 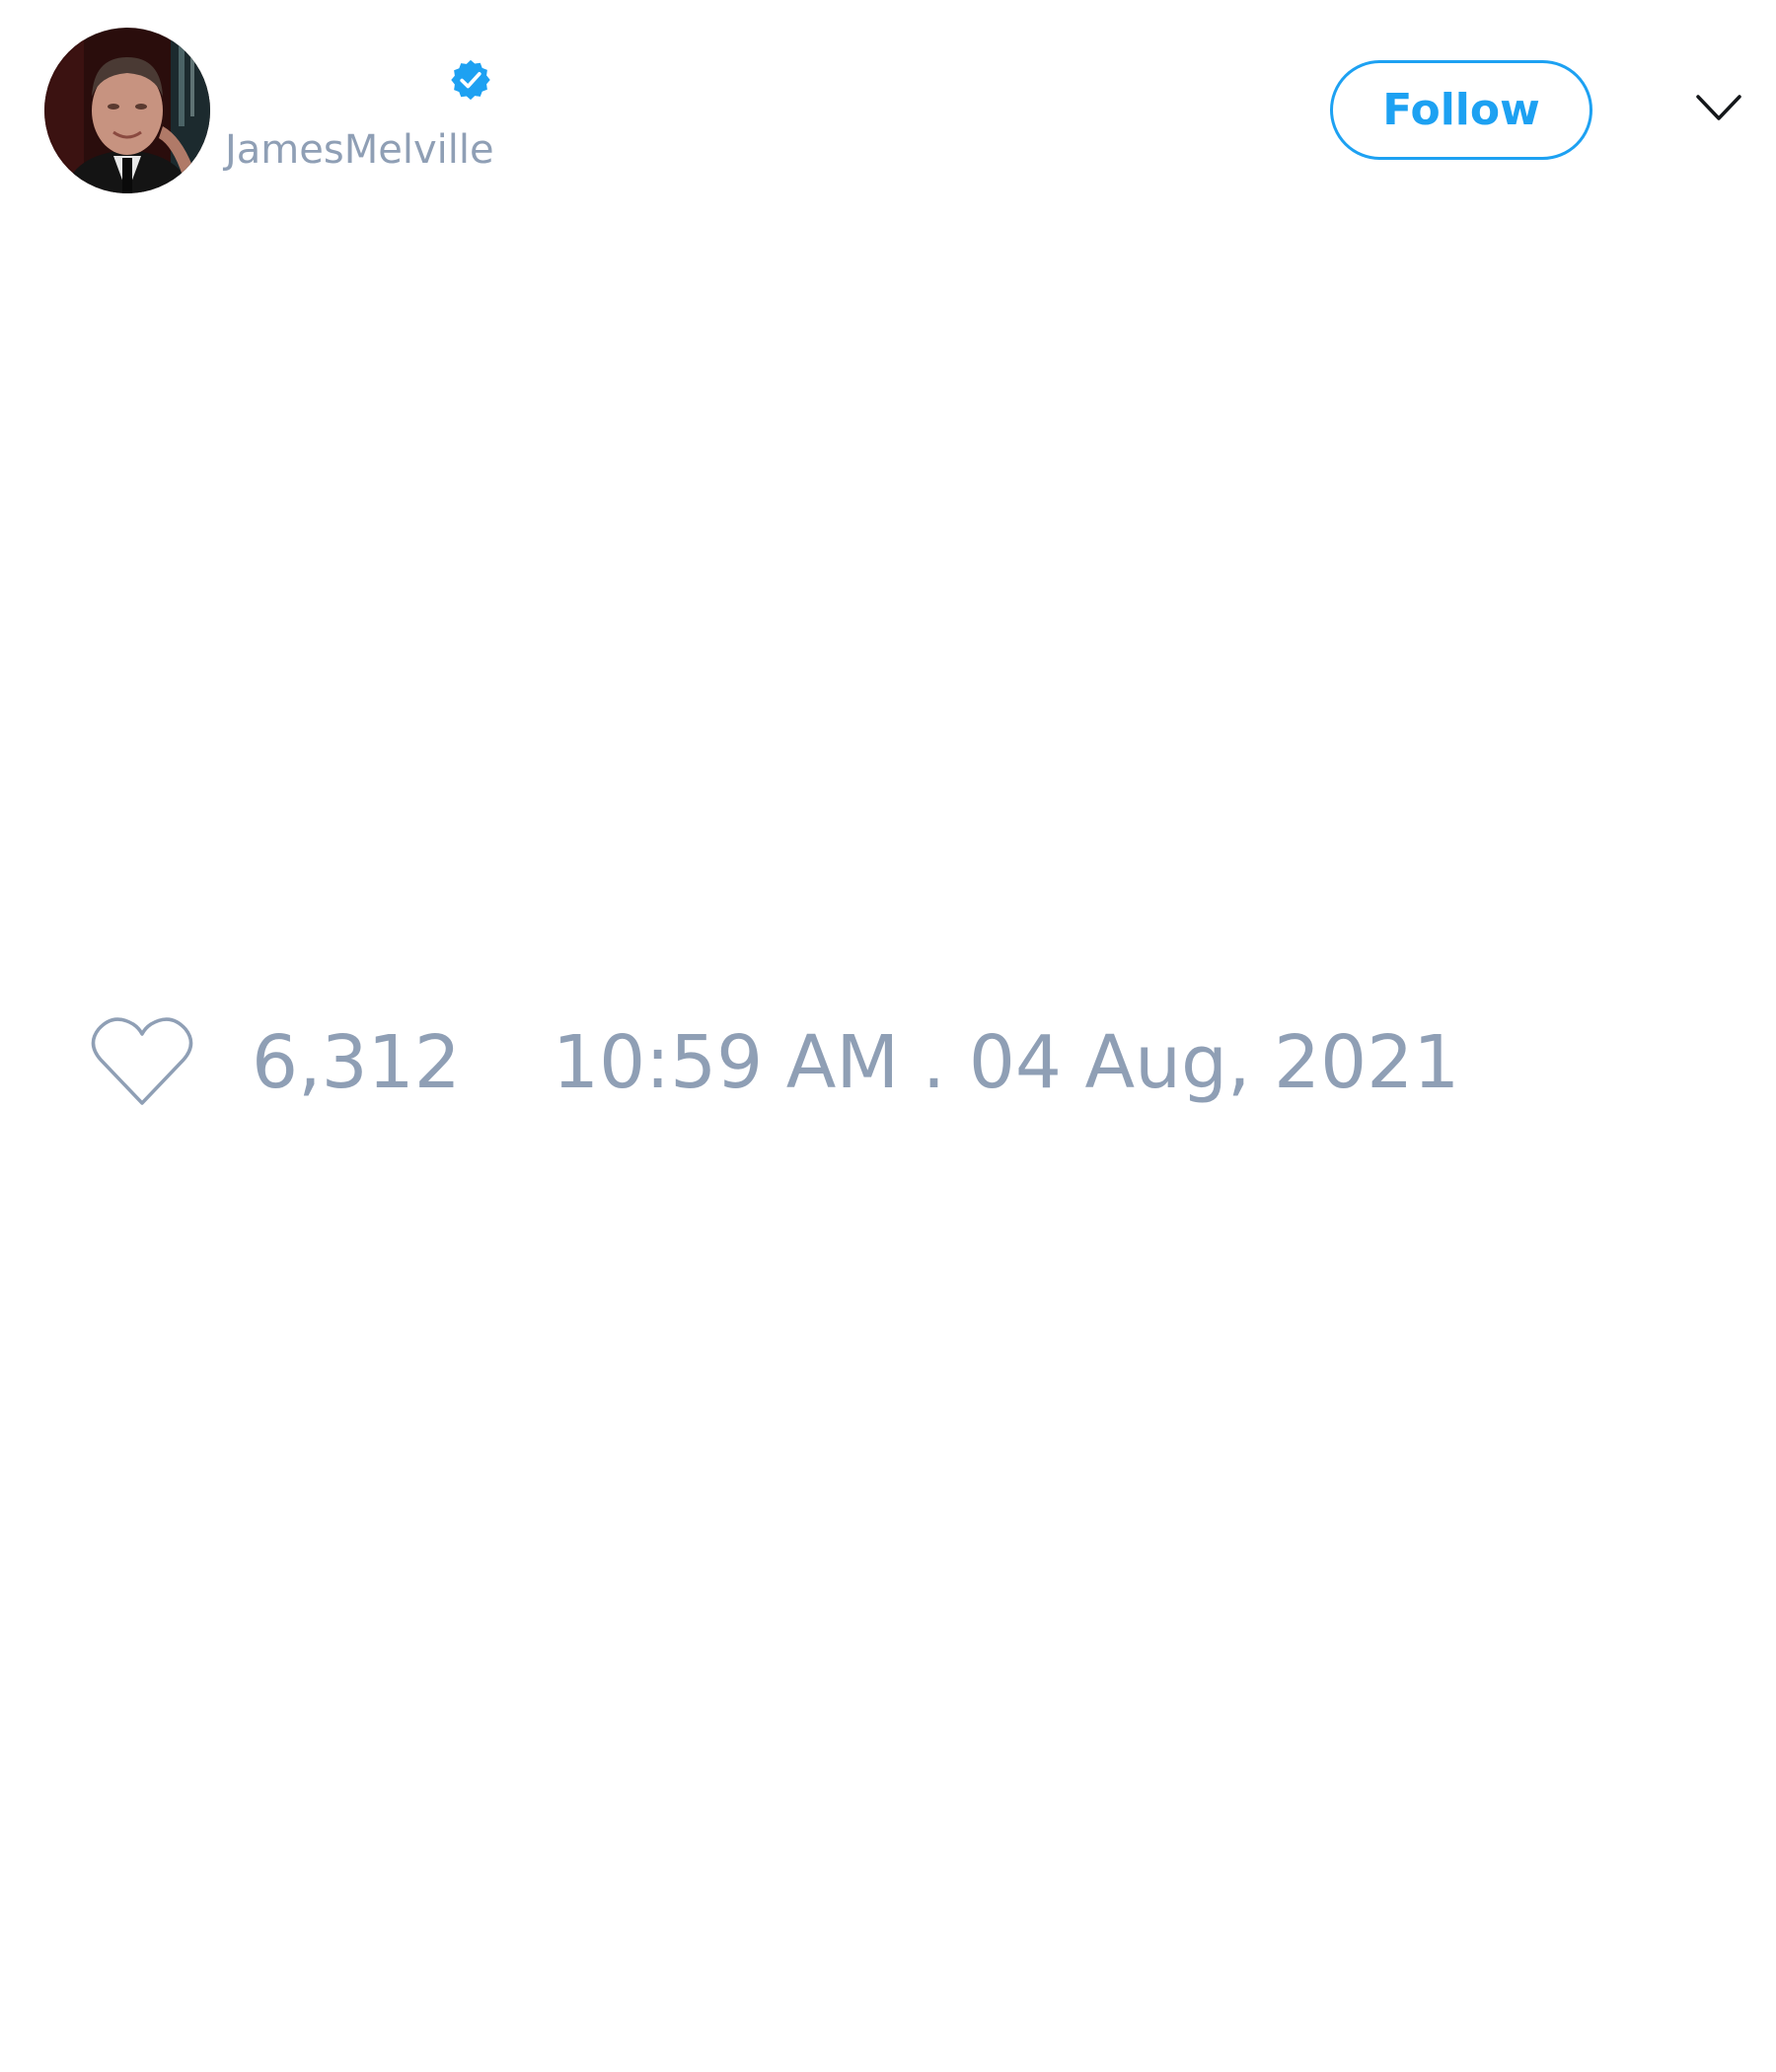 I want to click on chevron-down-icon, so click(x=1719, y=108).